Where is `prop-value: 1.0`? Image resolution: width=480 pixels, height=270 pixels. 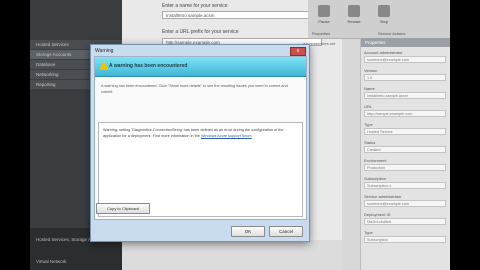
prop-value: 1.0 is located at coordinates (405, 77).